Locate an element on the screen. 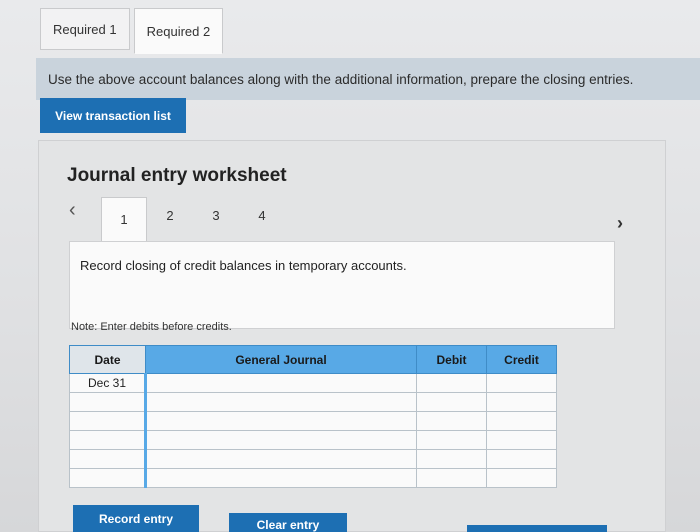 Image resolution: width=700 pixels, height=532 pixels. step-tabs: 1 2 3 4 is located at coordinates (193, 219).